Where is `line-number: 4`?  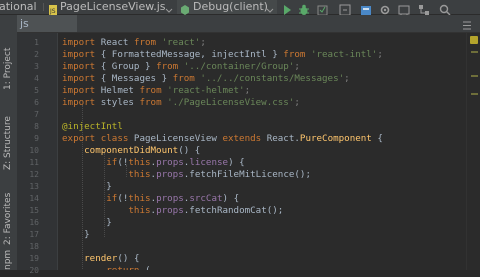
line-number: 4 is located at coordinates (36, 78).